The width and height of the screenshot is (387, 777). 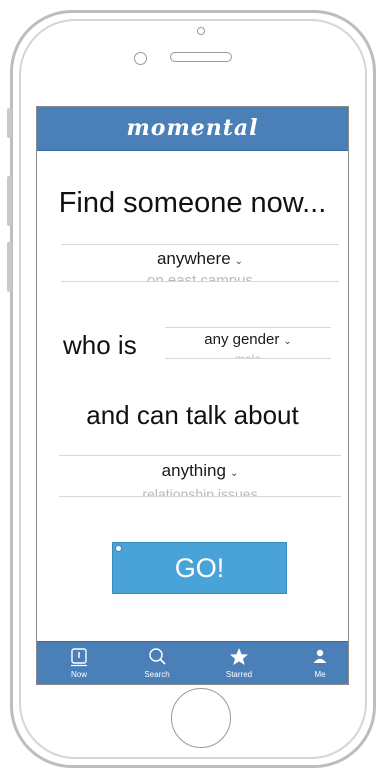 What do you see at coordinates (78, 674) in the screenshot?
I see `tab-now-label: Now` at bounding box center [78, 674].